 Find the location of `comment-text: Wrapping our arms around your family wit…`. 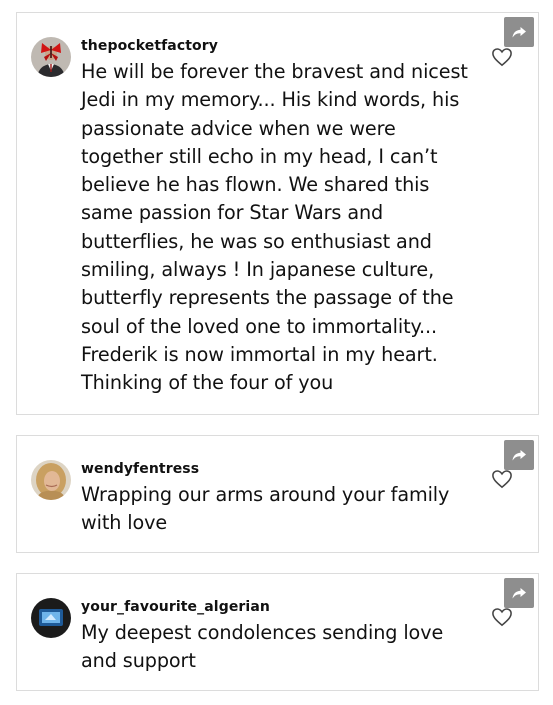

comment-text: Wrapping our arms around your family wit… is located at coordinates (265, 509).